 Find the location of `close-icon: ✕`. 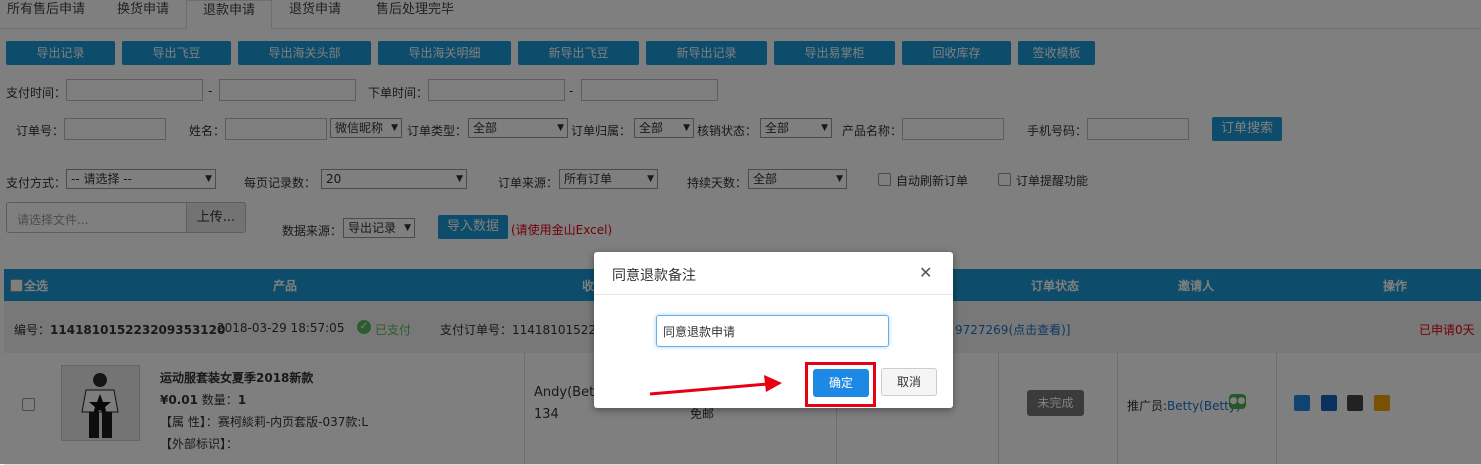

close-icon: ✕ is located at coordinates (925, 272).